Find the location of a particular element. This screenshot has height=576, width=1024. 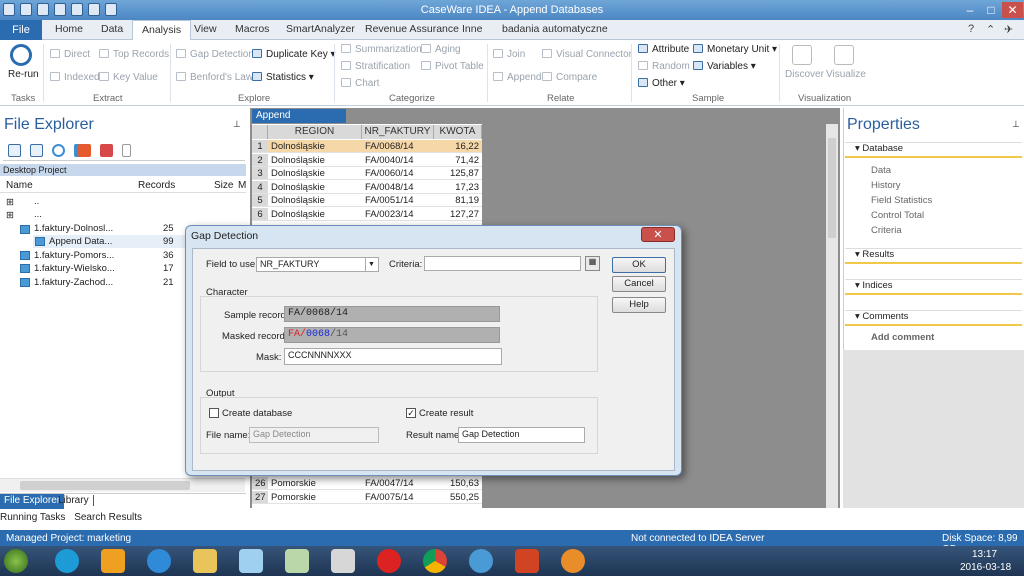

result-name-input: Gap Detection is located at coordinates (521, 435).